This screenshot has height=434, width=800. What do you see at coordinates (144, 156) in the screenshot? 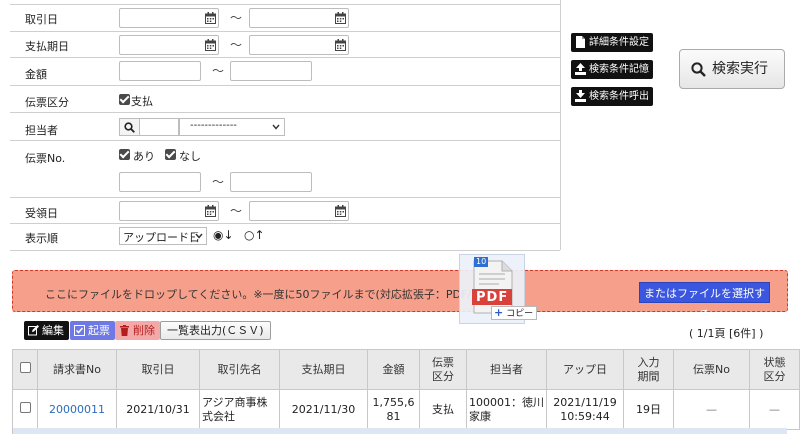
I see `denpyo-ari-label: あり` at bounding box center [144, 156].